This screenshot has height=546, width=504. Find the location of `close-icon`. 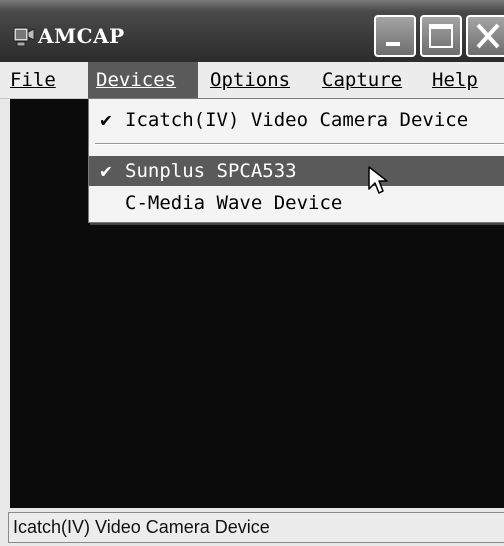

close-icon is located at coordinates (488, 36).